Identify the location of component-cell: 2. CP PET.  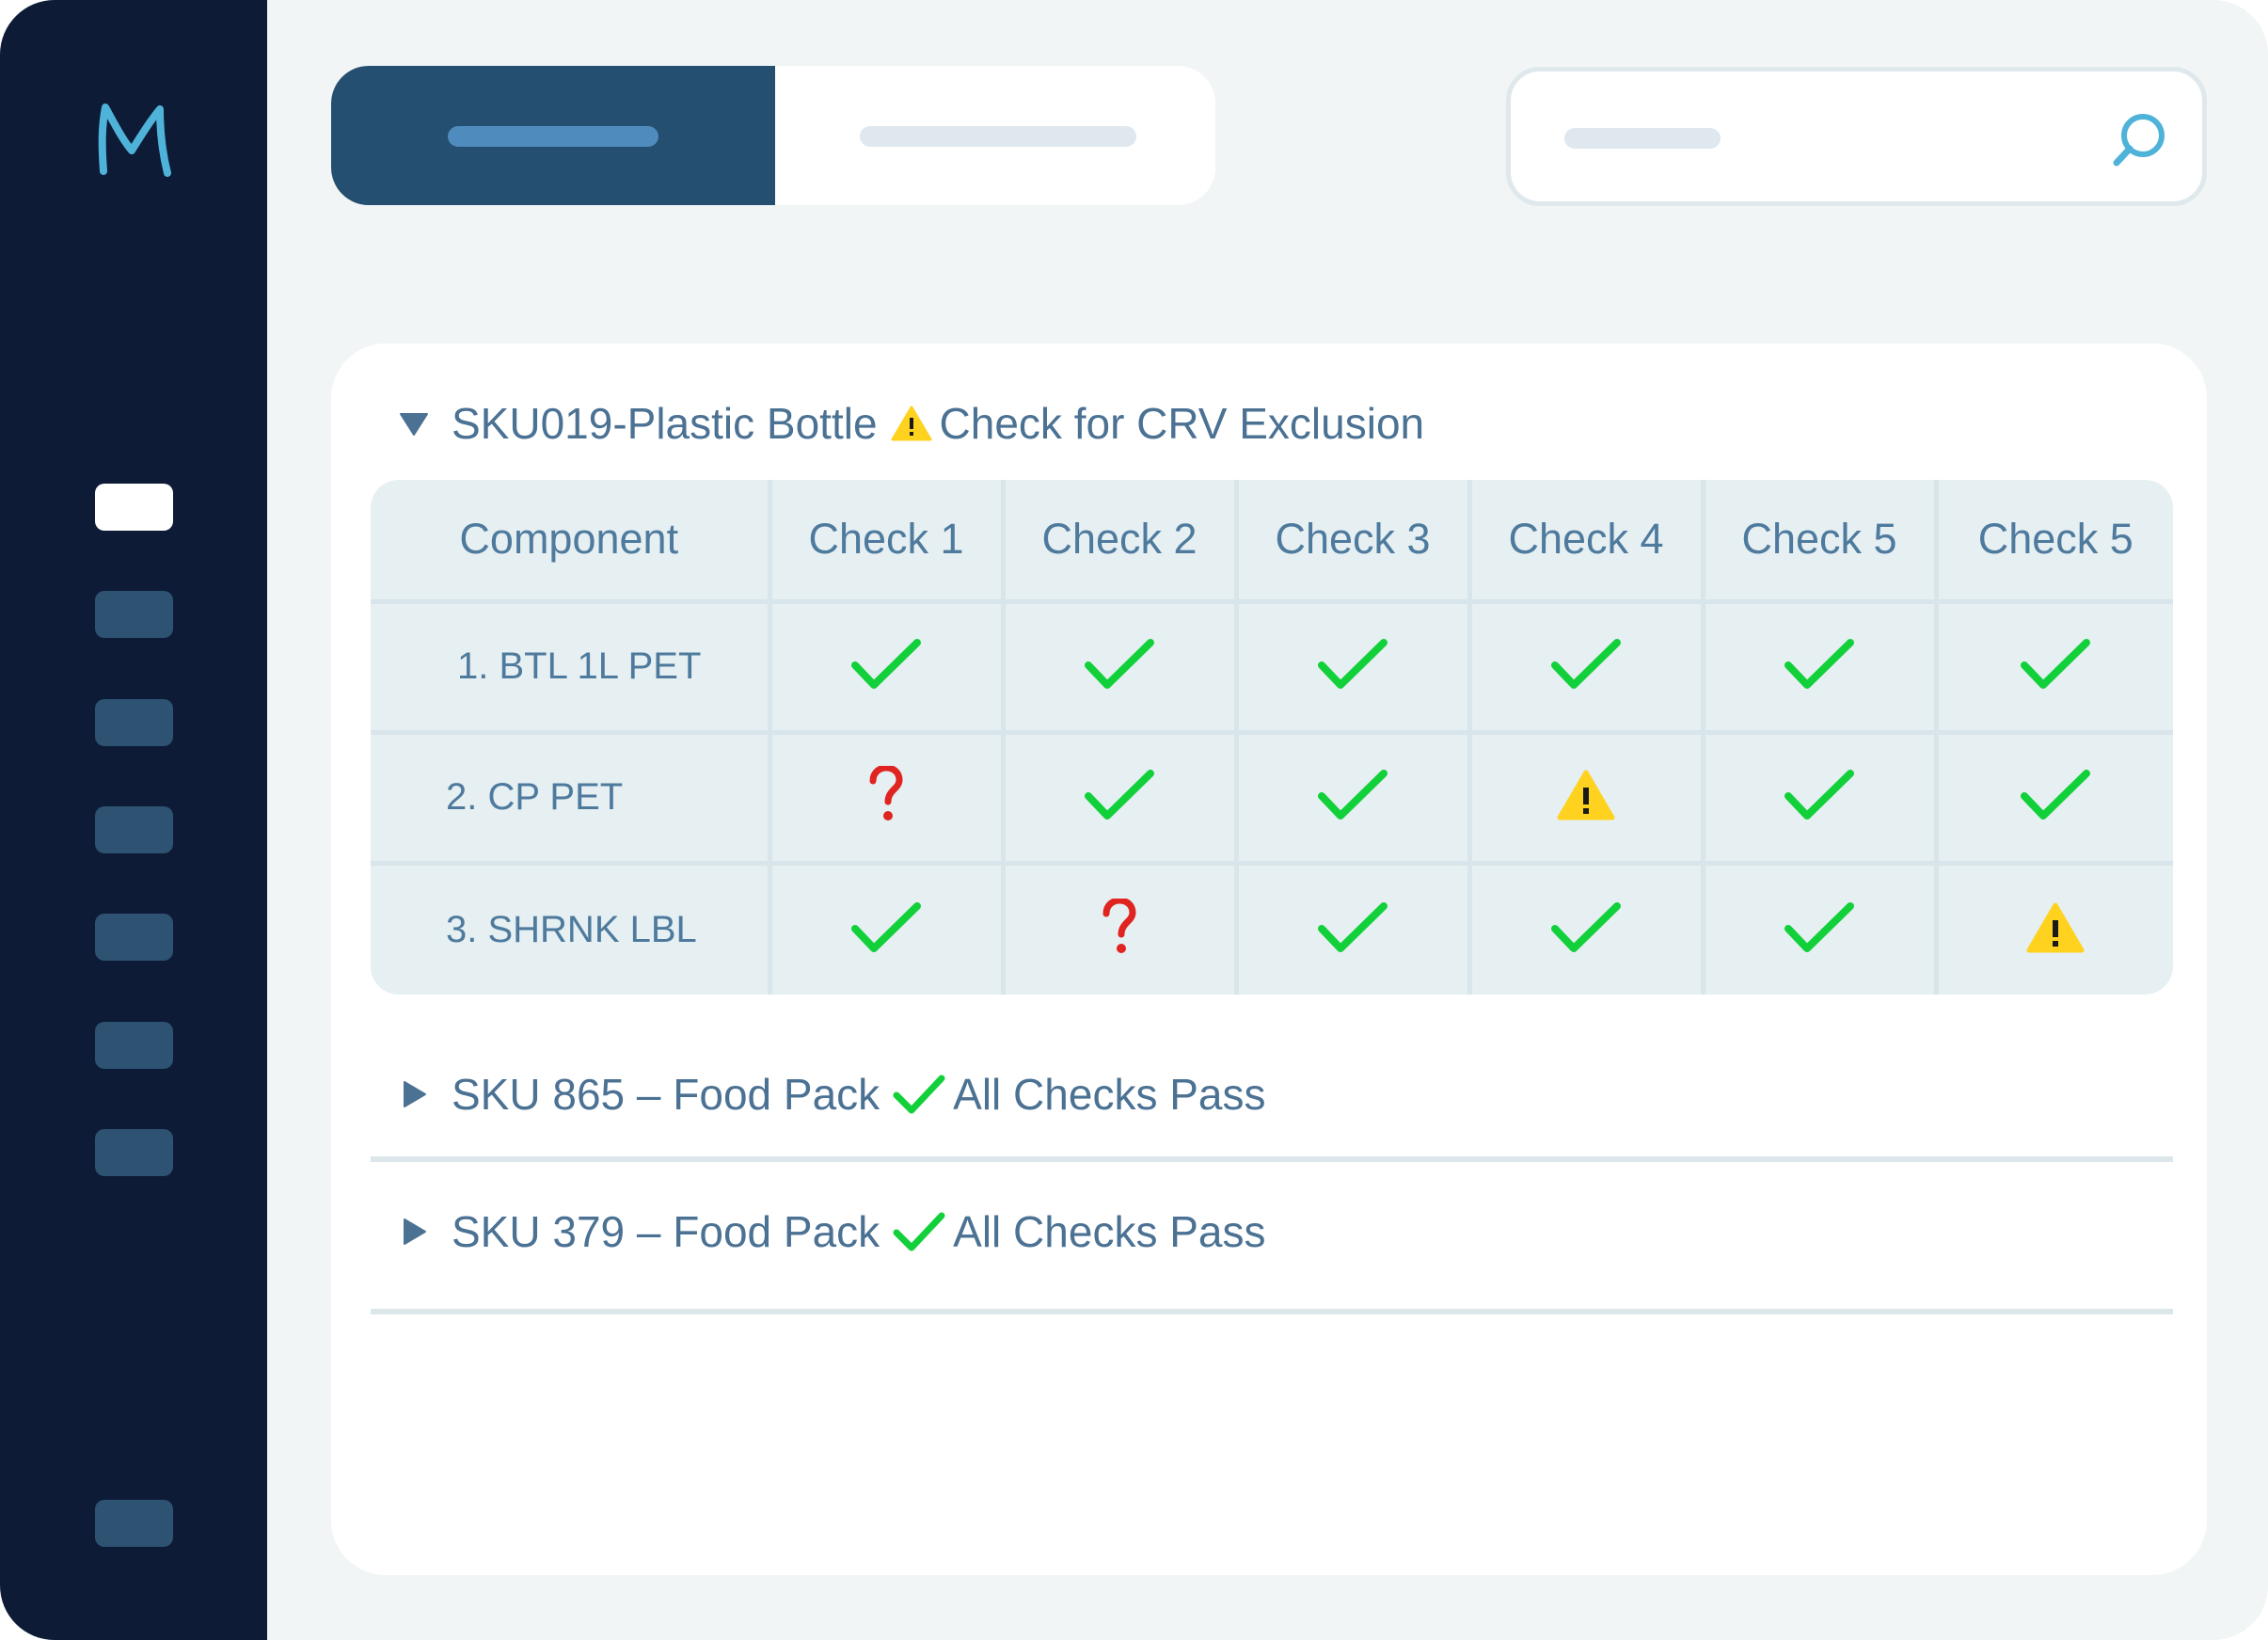
(571, 799).